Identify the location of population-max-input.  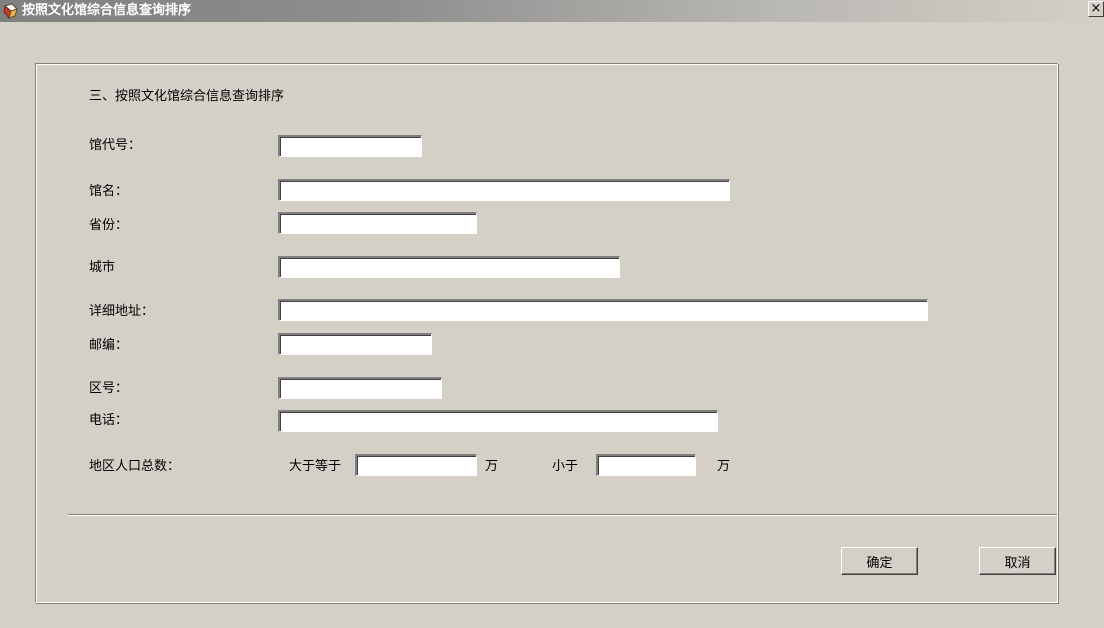
(646, 465).